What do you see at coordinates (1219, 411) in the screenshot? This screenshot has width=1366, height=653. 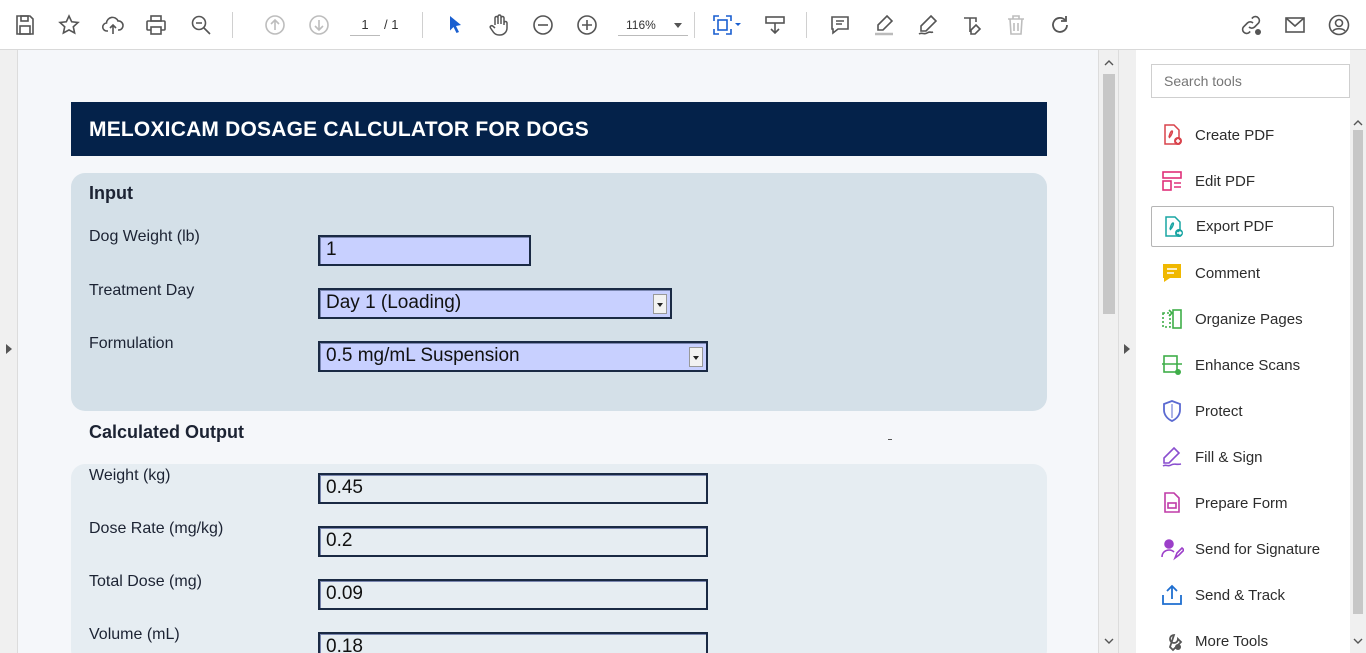 I see `tool-label: Protect` at bounding box center [1219, 411].